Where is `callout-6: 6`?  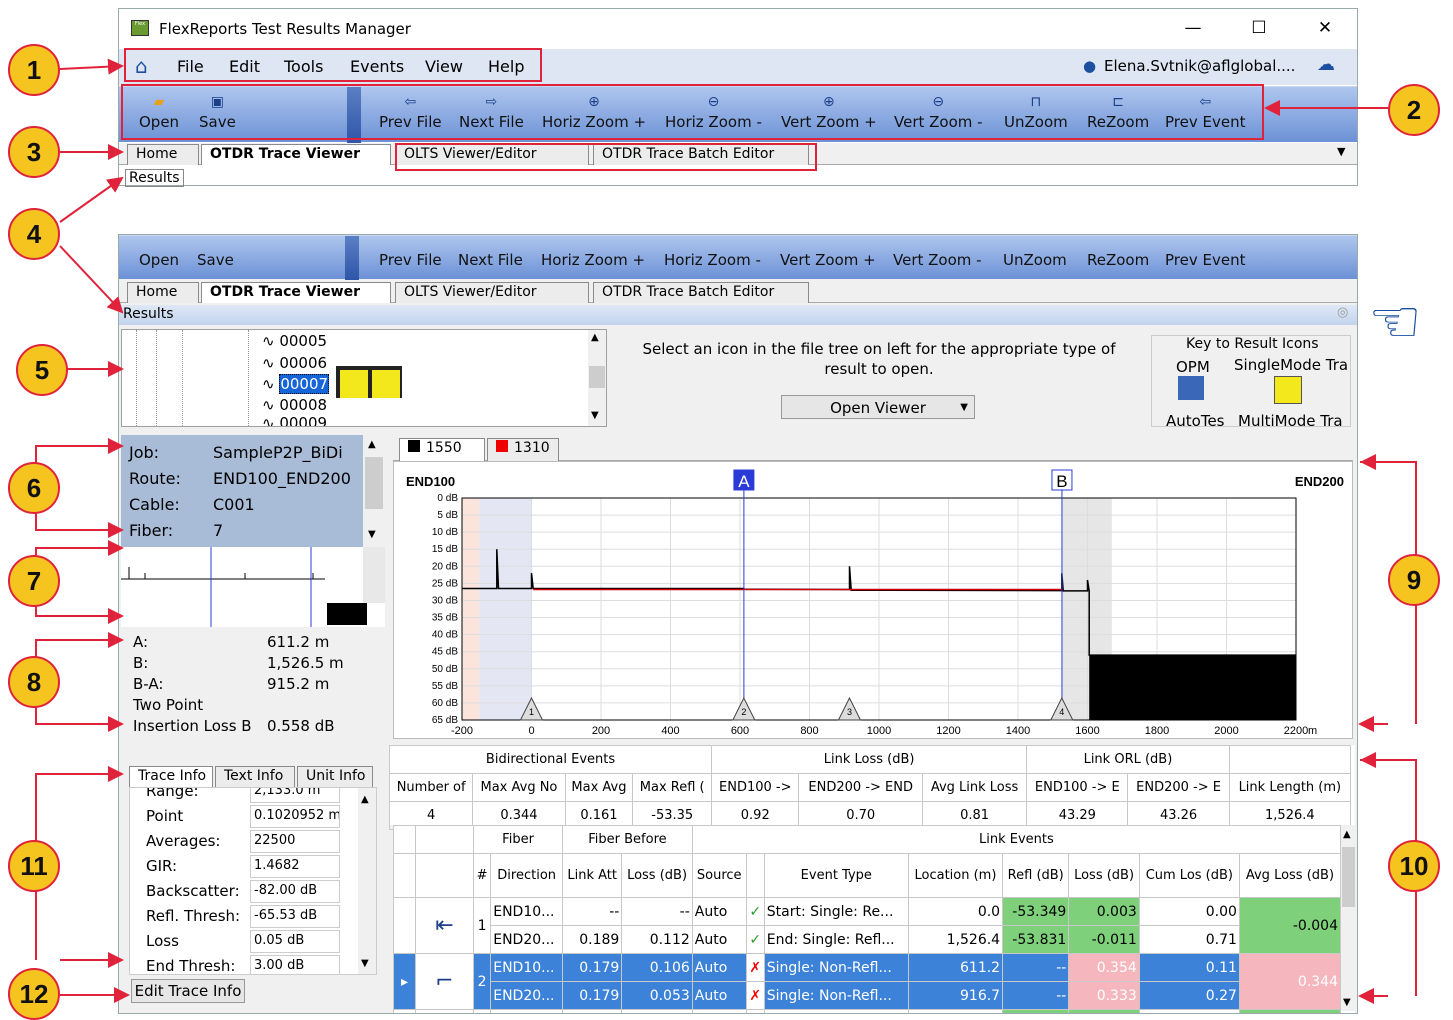 callout-6: 6 is located at coordinates (34, 488).